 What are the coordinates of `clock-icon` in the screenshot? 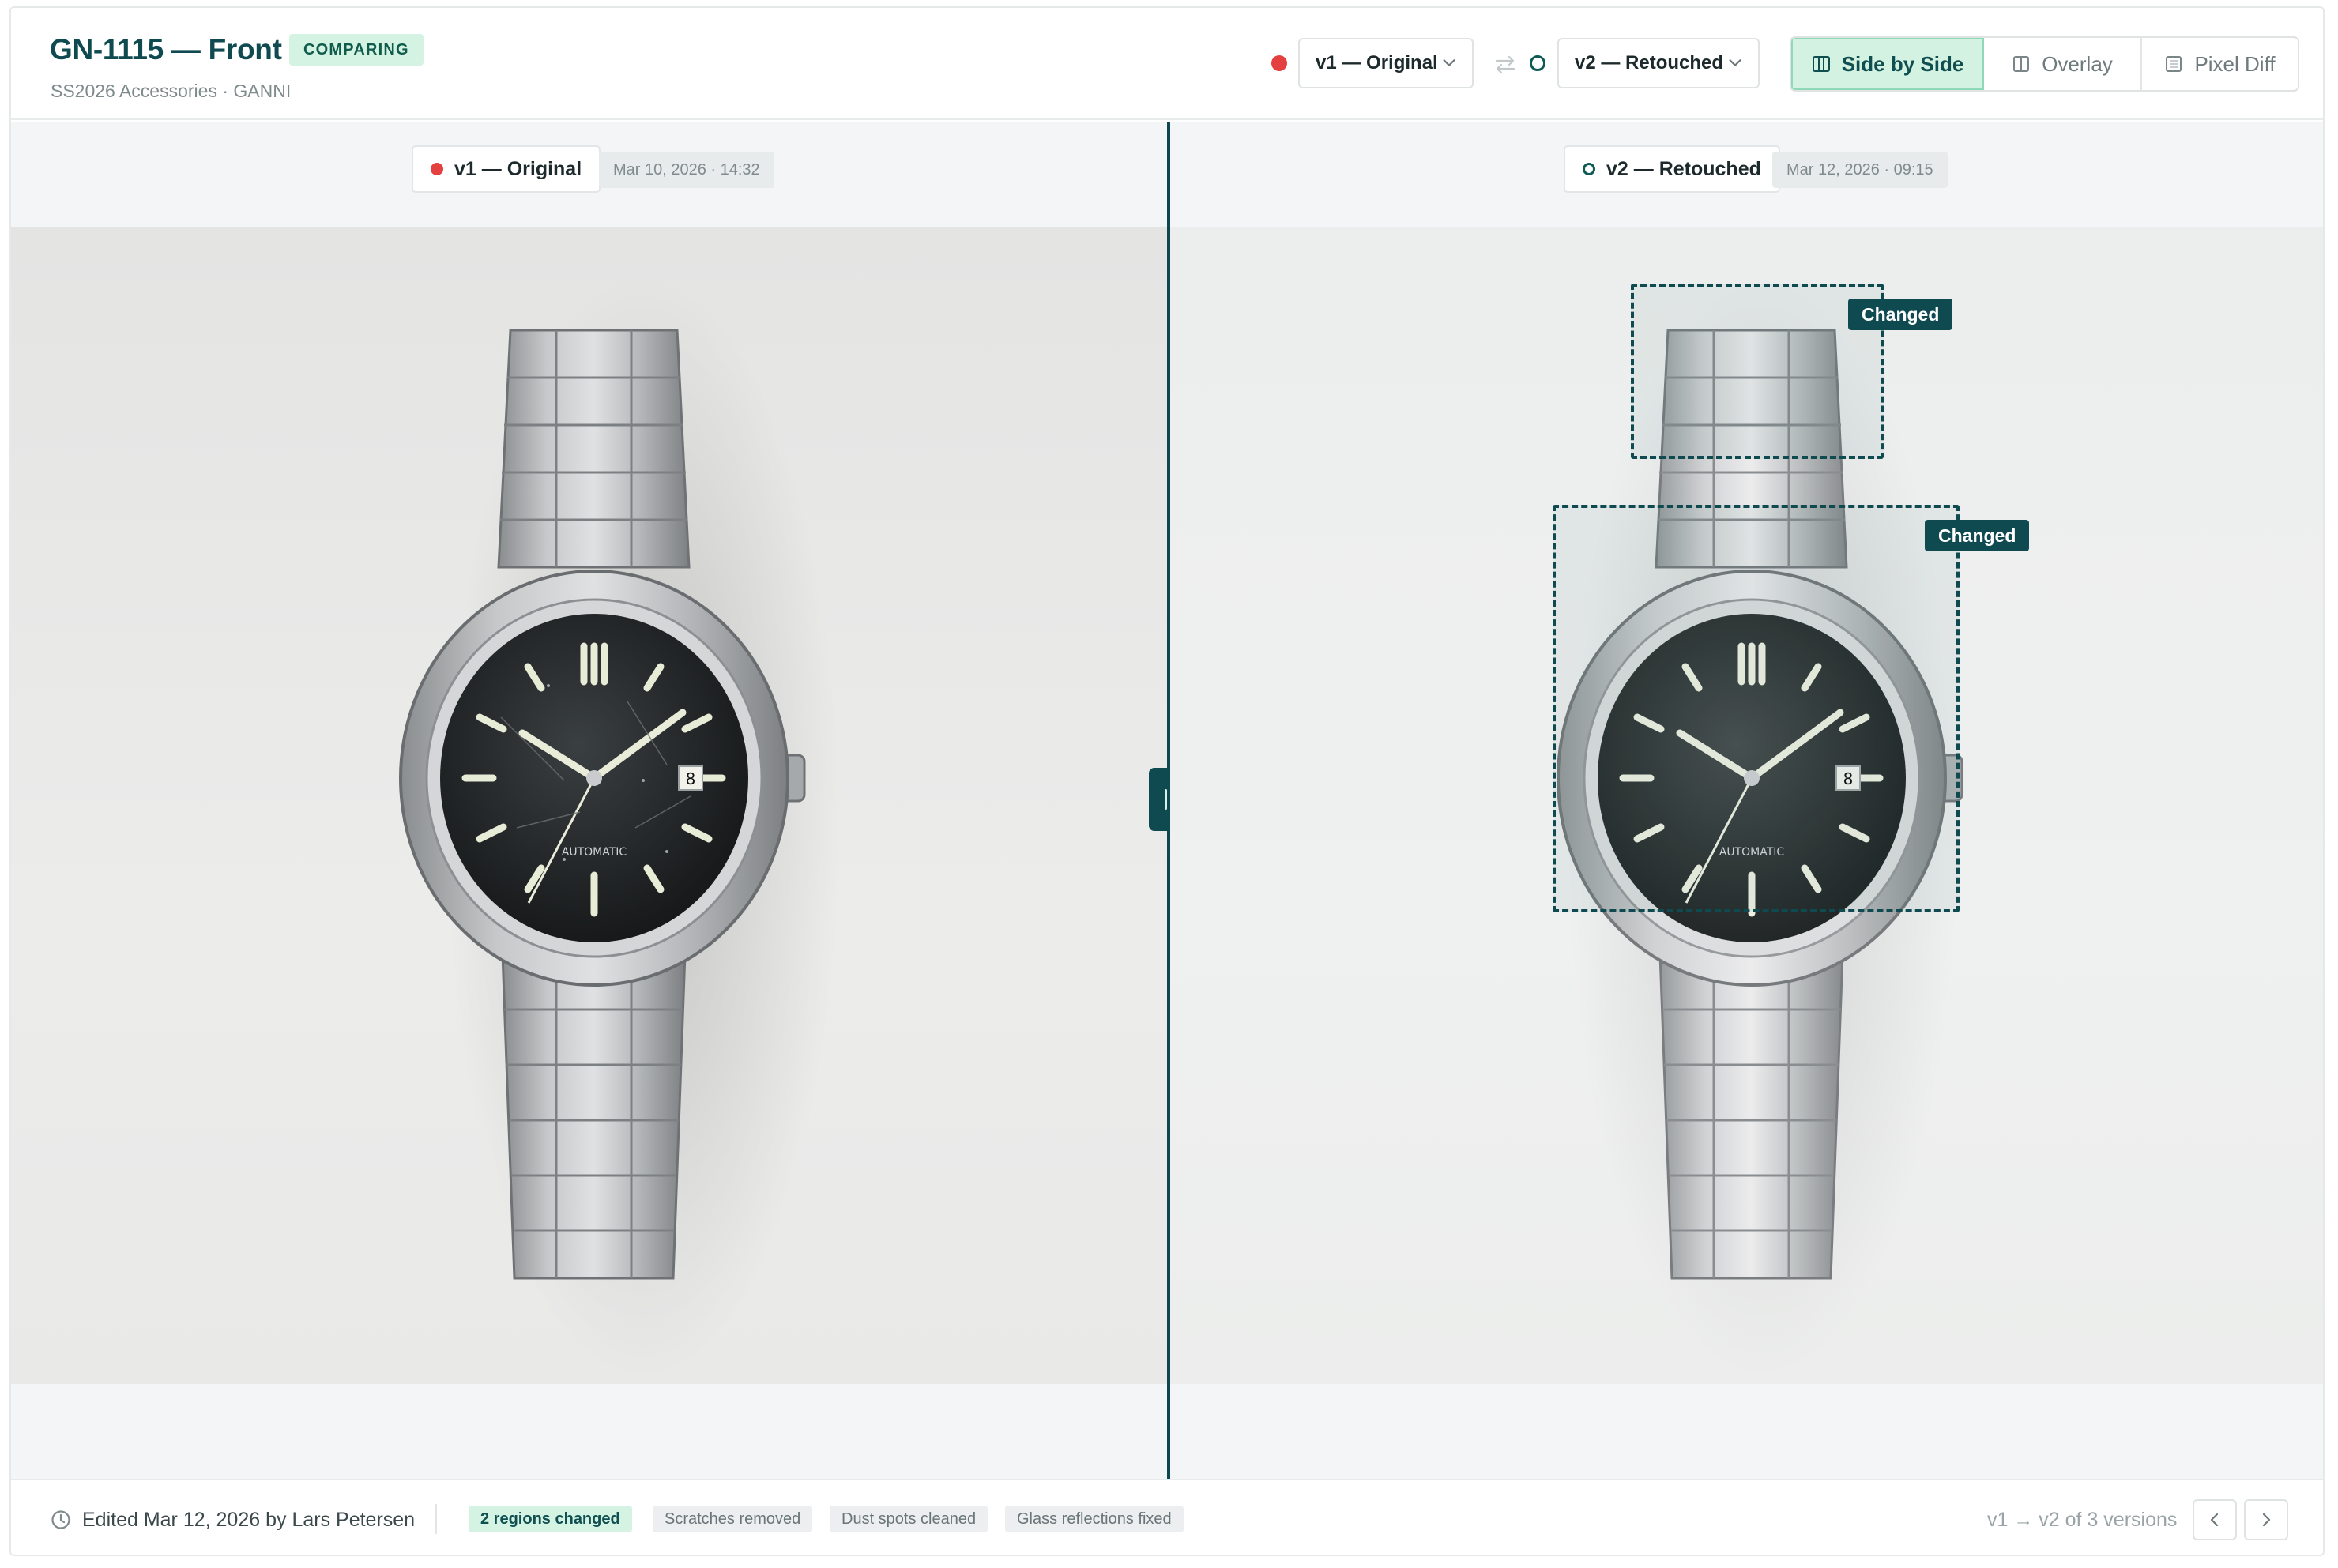 It's located at (60, 1519).